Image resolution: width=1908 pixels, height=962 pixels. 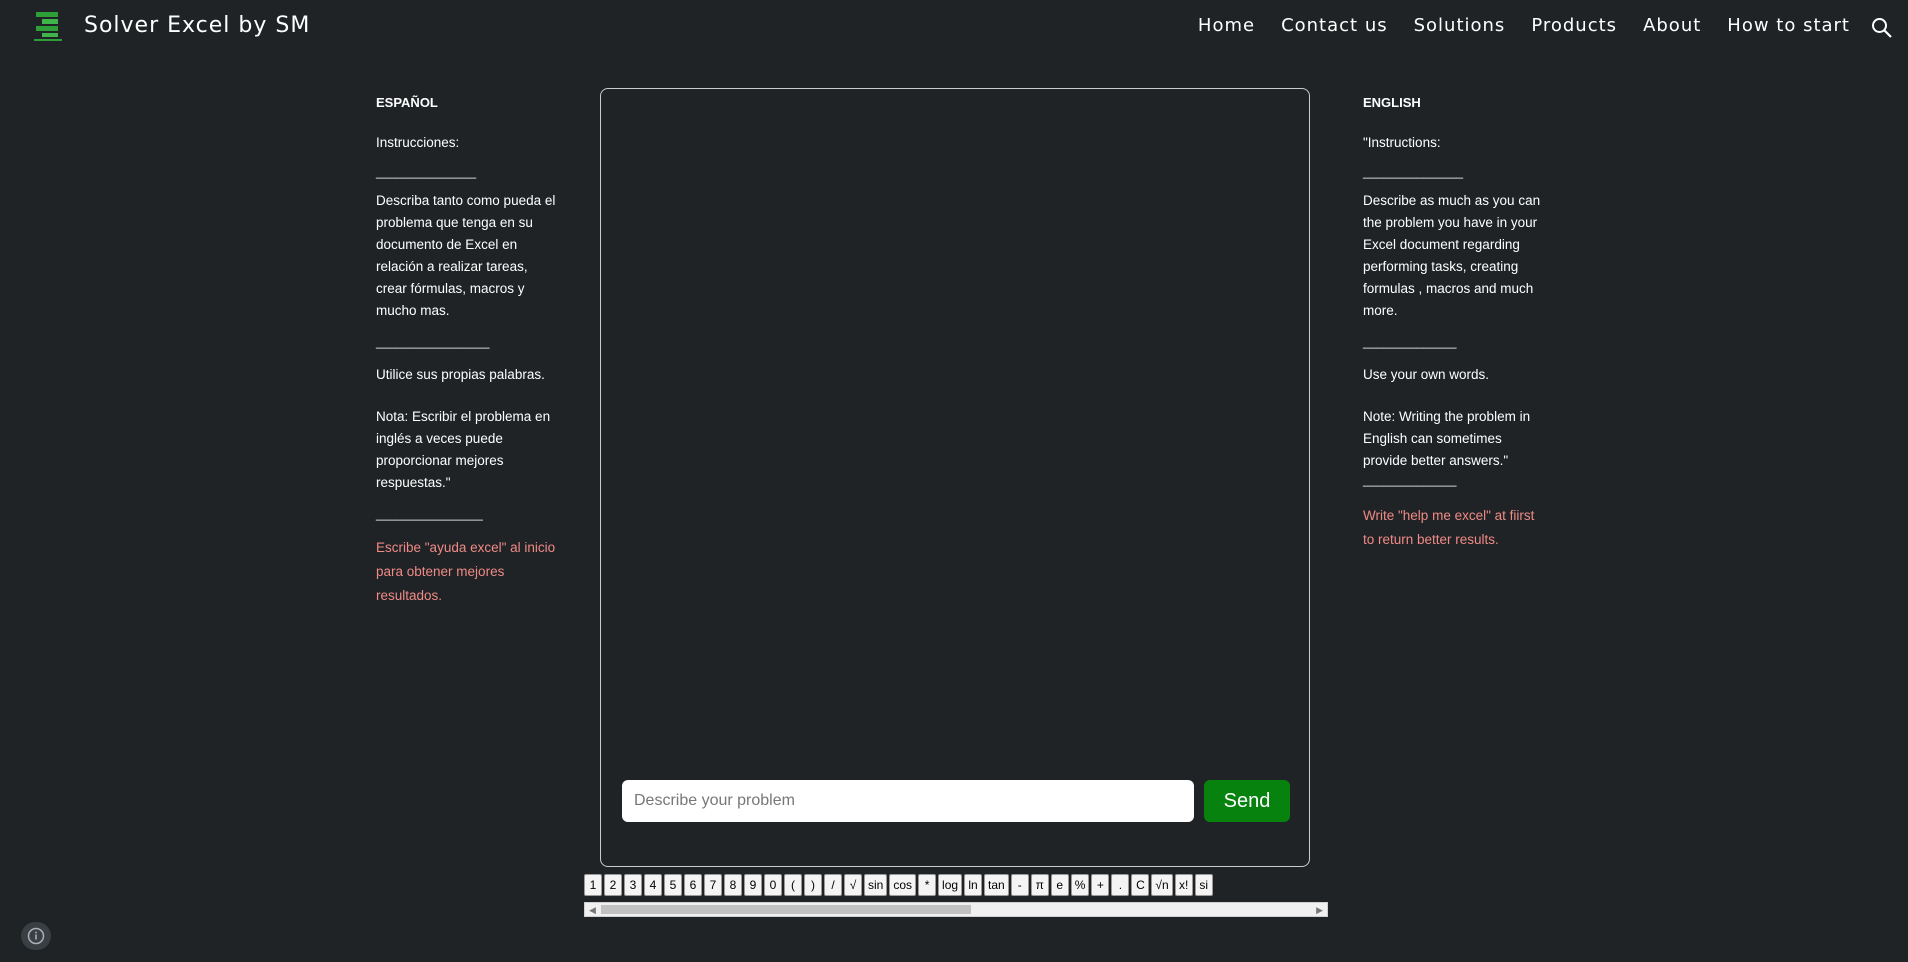 What do you see at coordinates (673, 885) in the screenshot?
I see `calc-key: 5` at bounding box center [673, 885].